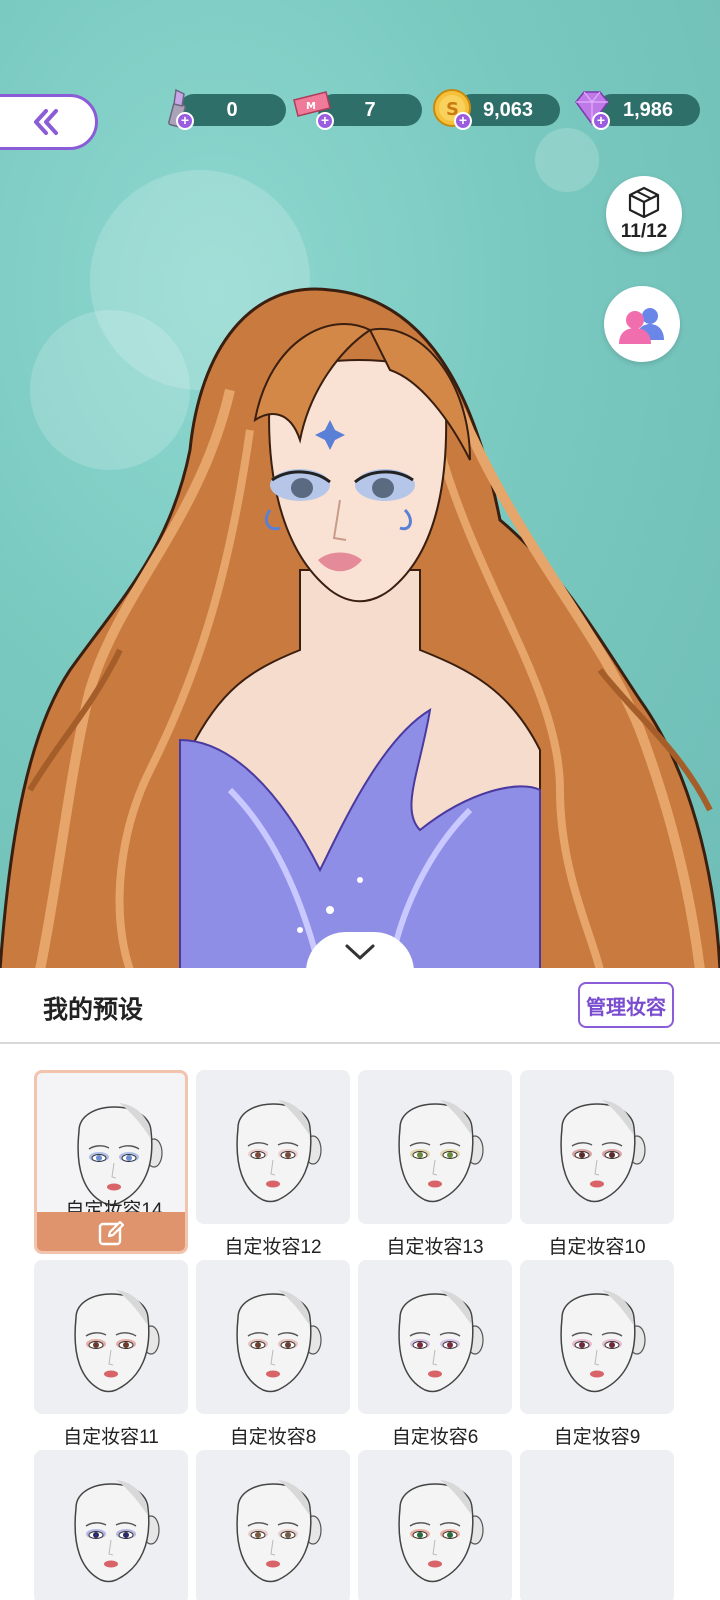 The height and width of the screenshot is (1600, 720). I want to click on friends-icon, so click(641, 326).